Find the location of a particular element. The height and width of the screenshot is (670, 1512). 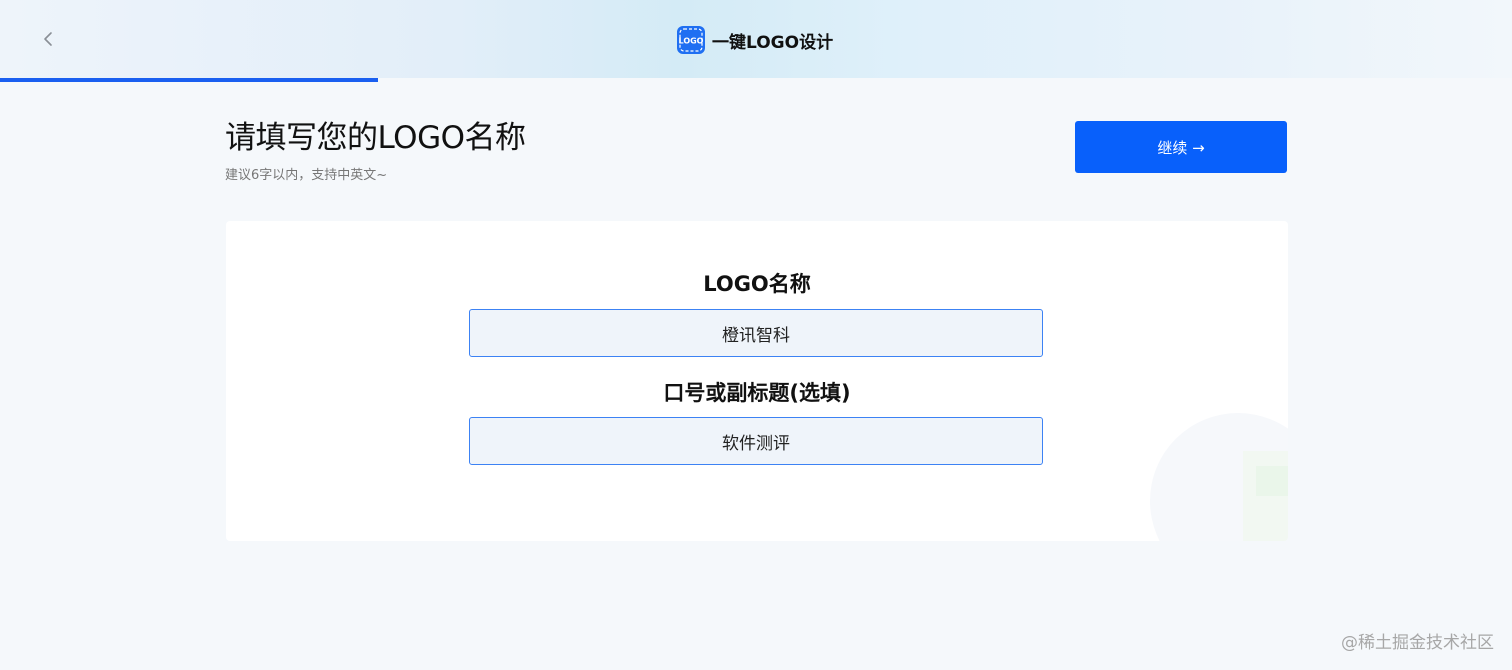

brand: LOGO 一键LOGO设计 is located at coordinates (755, 40).